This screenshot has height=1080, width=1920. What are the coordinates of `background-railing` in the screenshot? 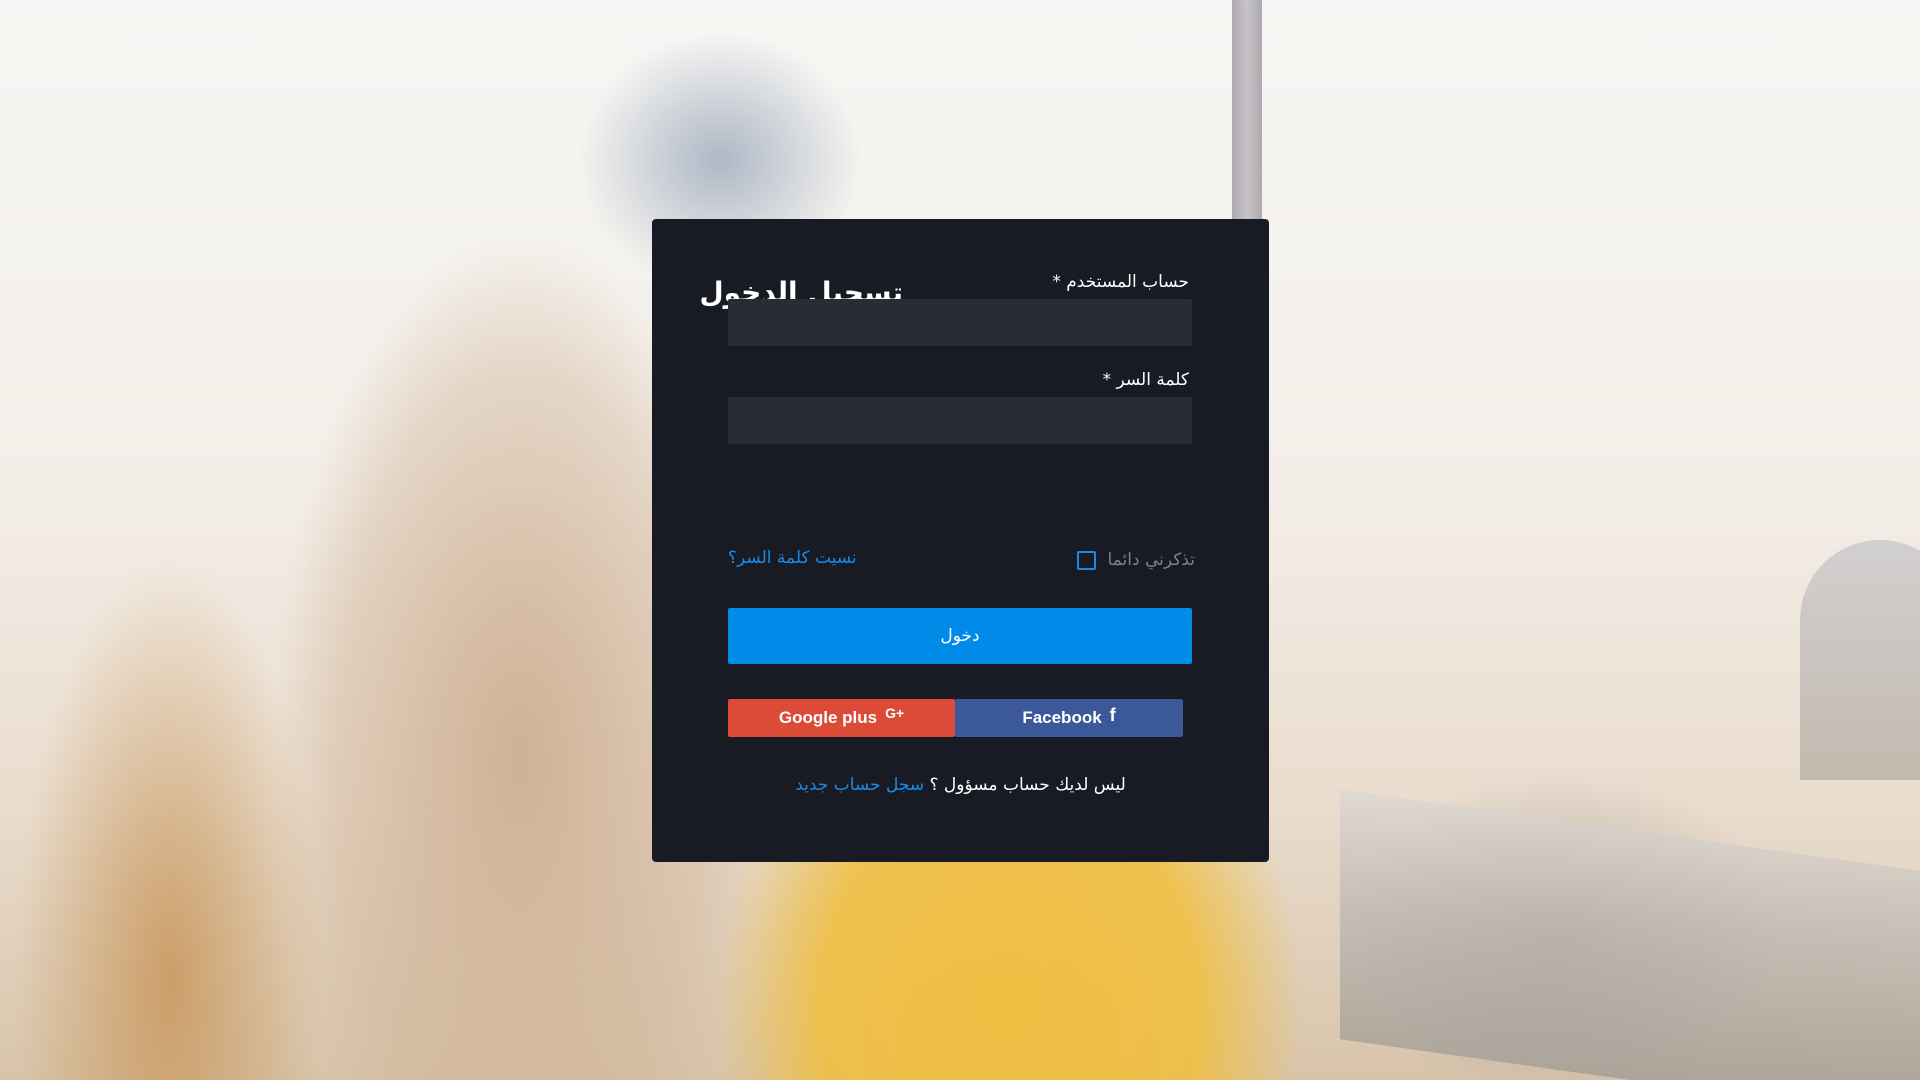 It's located at (1630, 934).